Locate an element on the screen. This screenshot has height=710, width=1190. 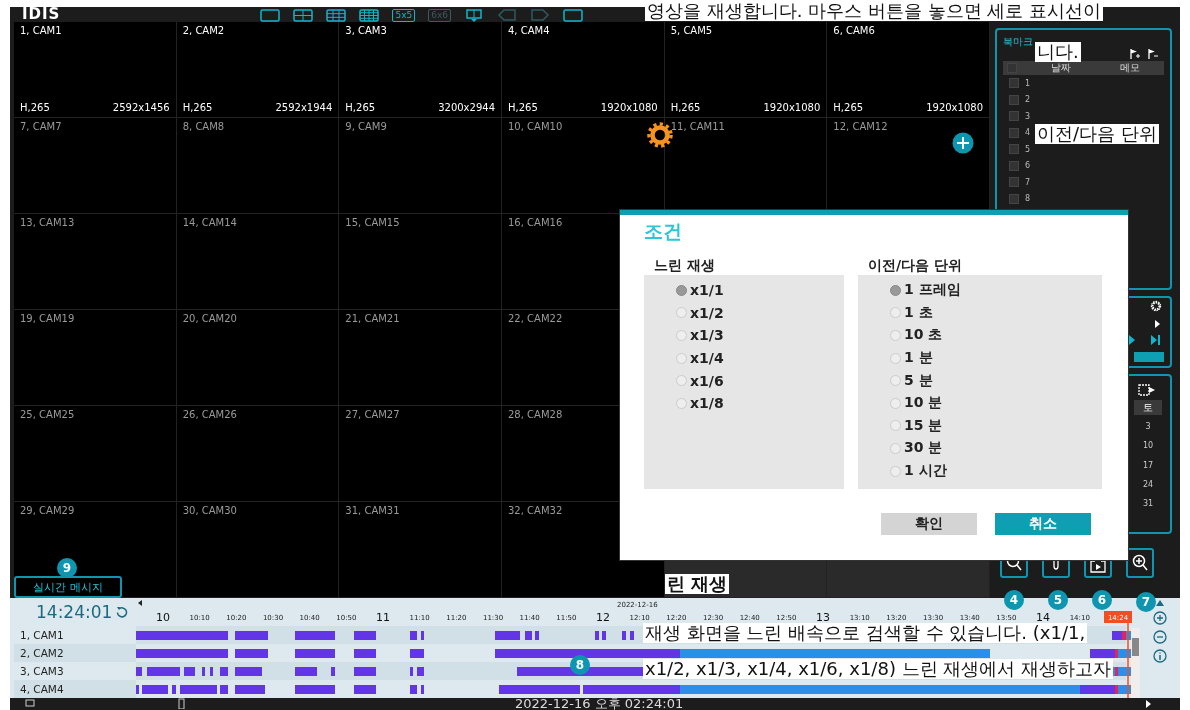
hour-label: 12 is located at coordinates (603, 617).